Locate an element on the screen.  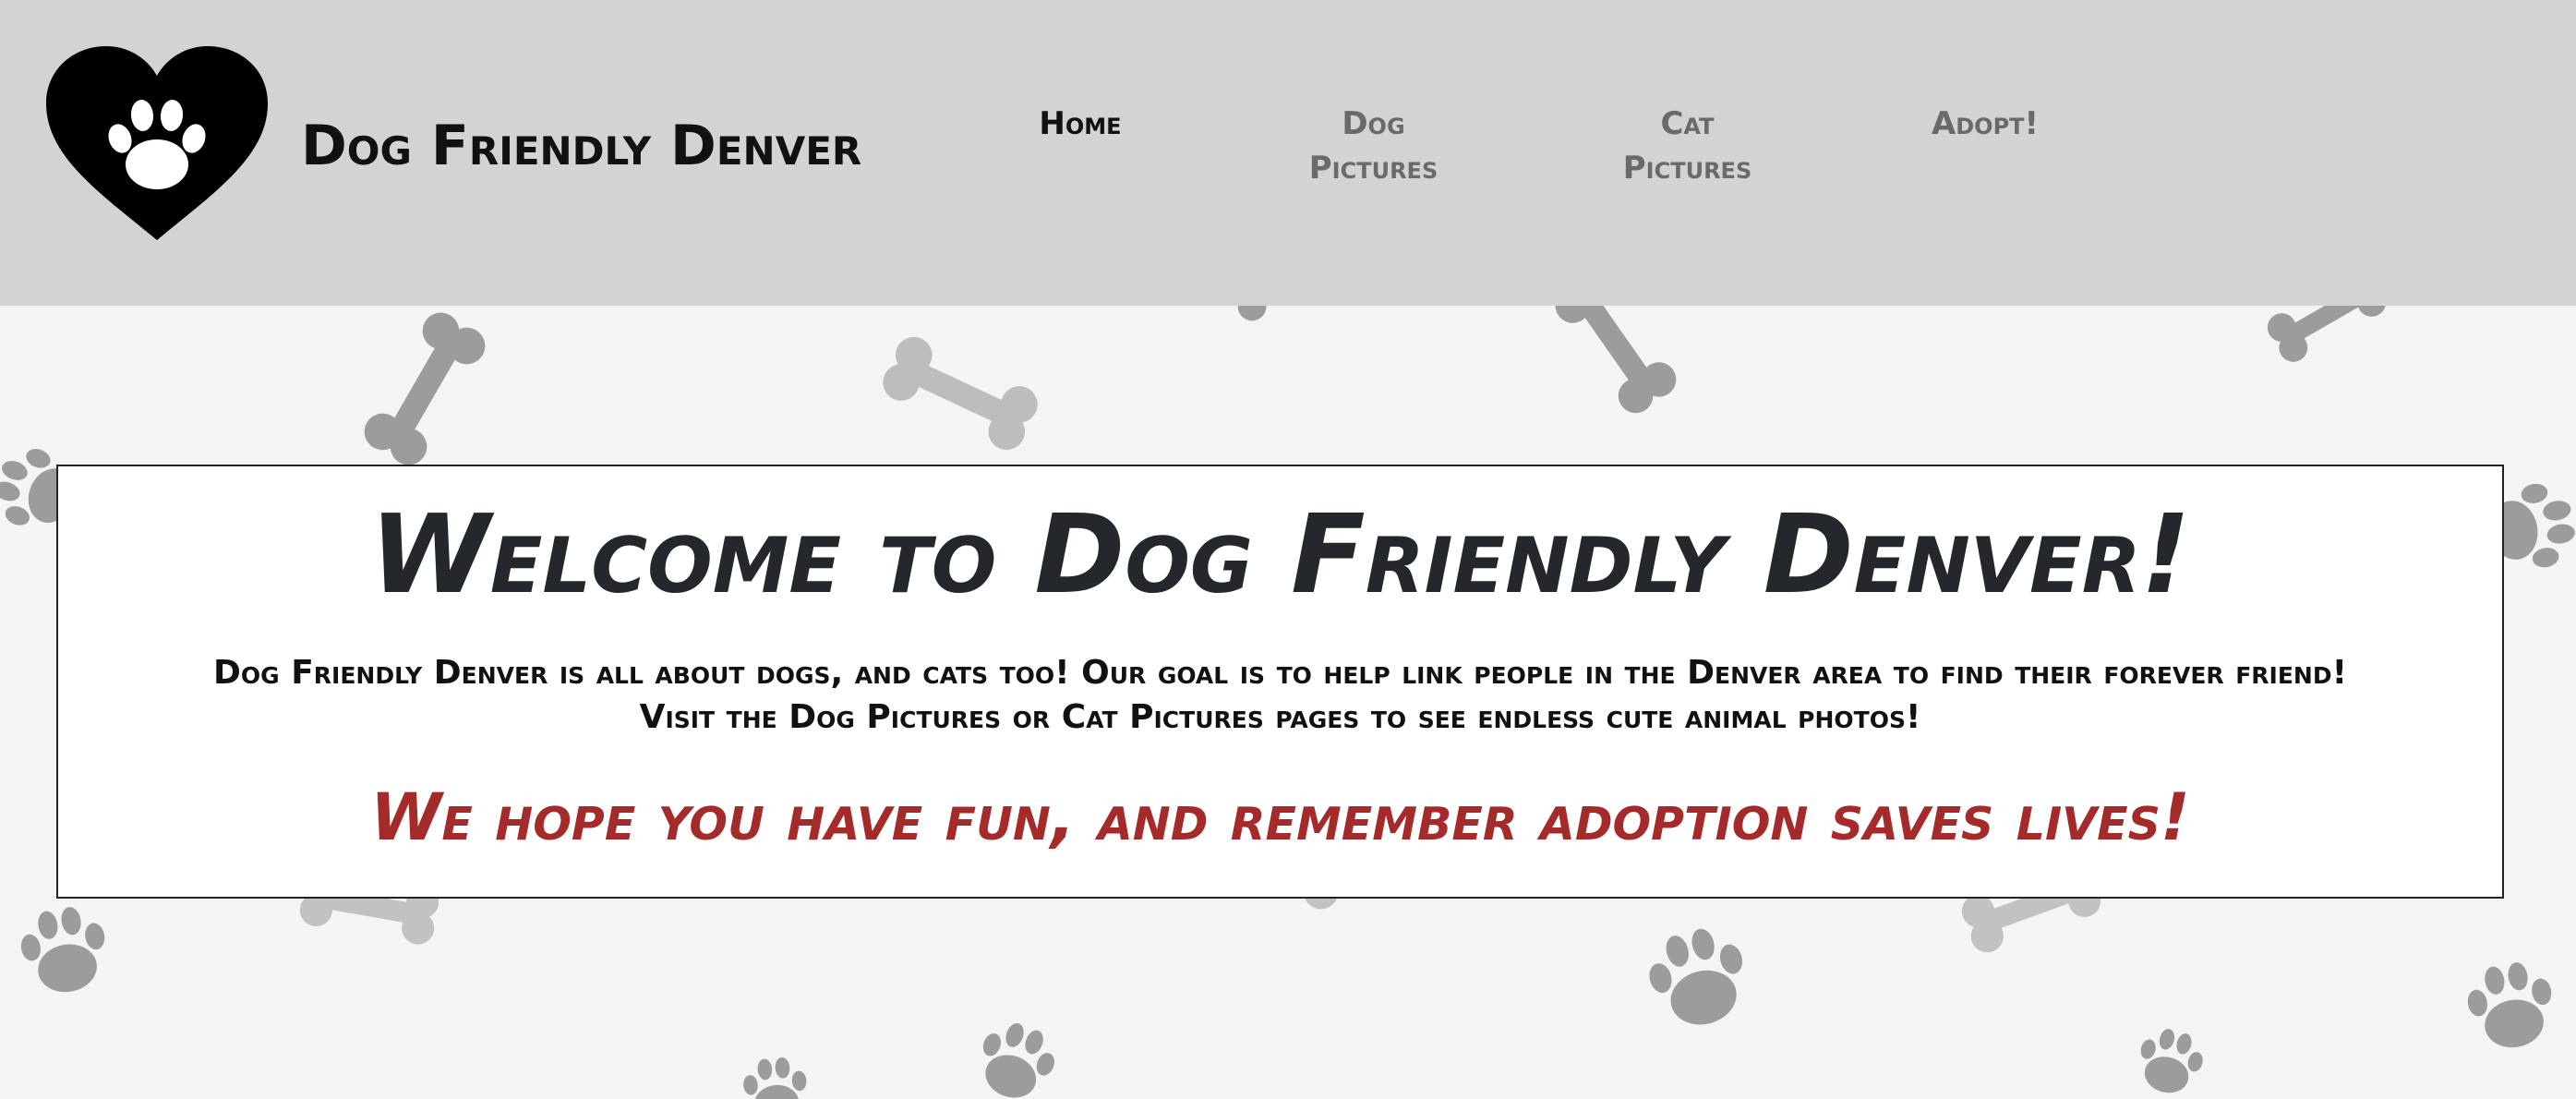
nav-cat-pictures: Cat Pictures is located at coordinates (1687, 146).